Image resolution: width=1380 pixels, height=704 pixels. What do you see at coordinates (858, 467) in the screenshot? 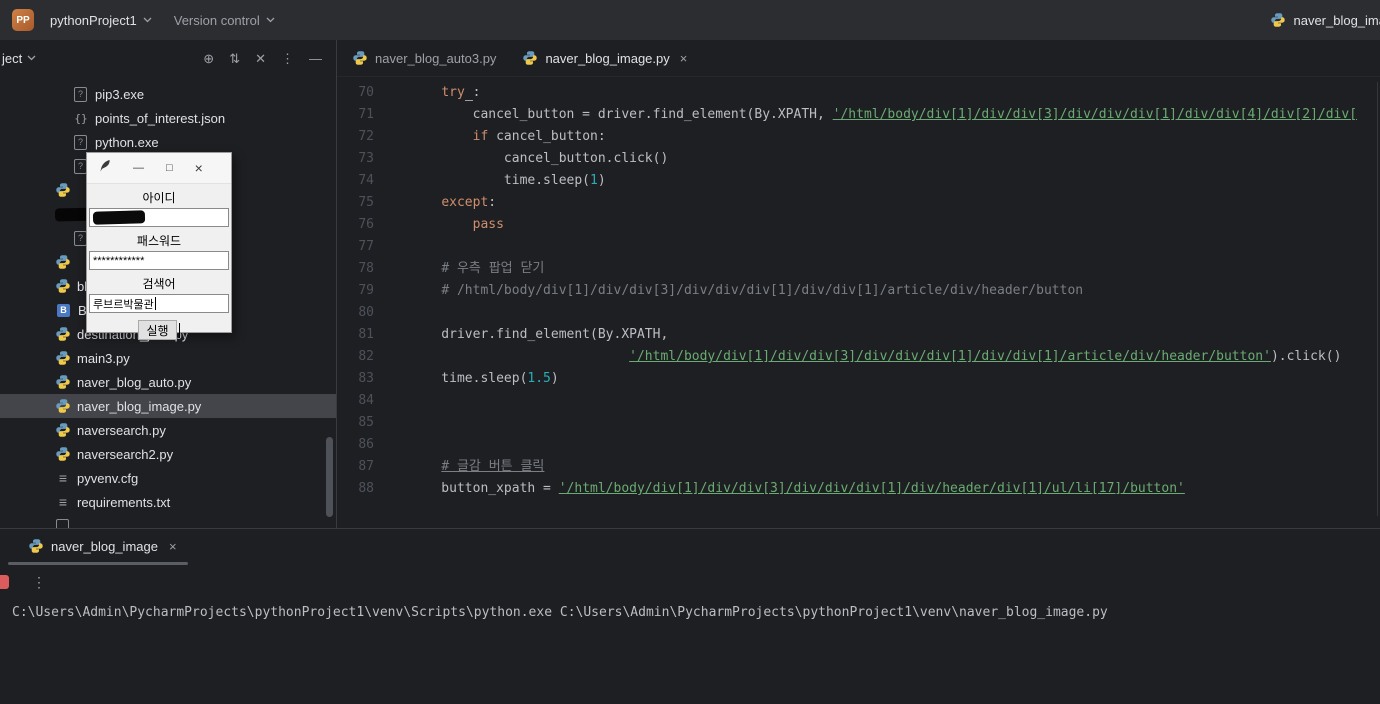
I see `code-line: 87 # 글감 버튼 클릭` at bounding box center [858, 467].